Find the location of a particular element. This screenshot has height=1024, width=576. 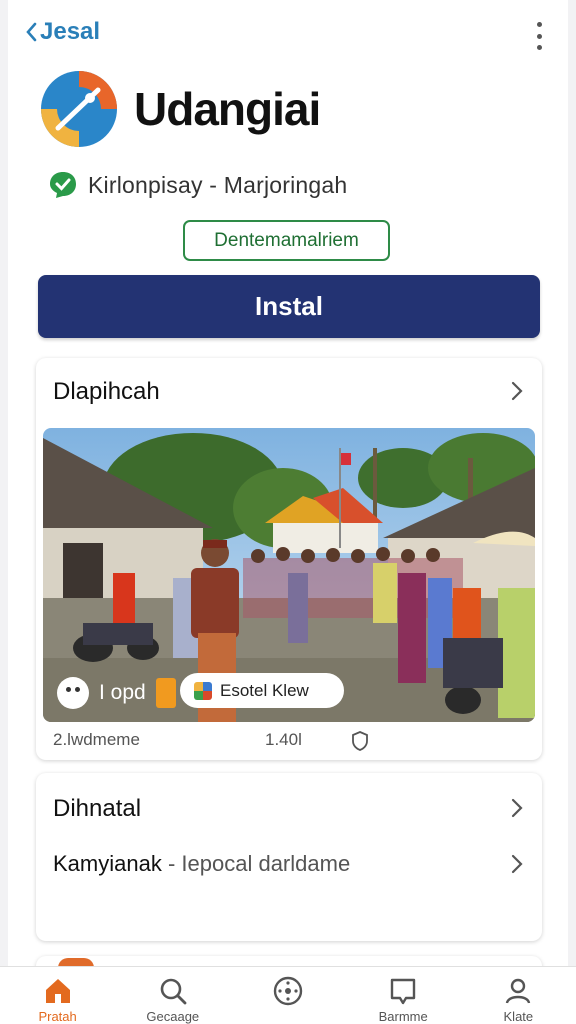

more-options-icon is located at coordinates (539, 36).